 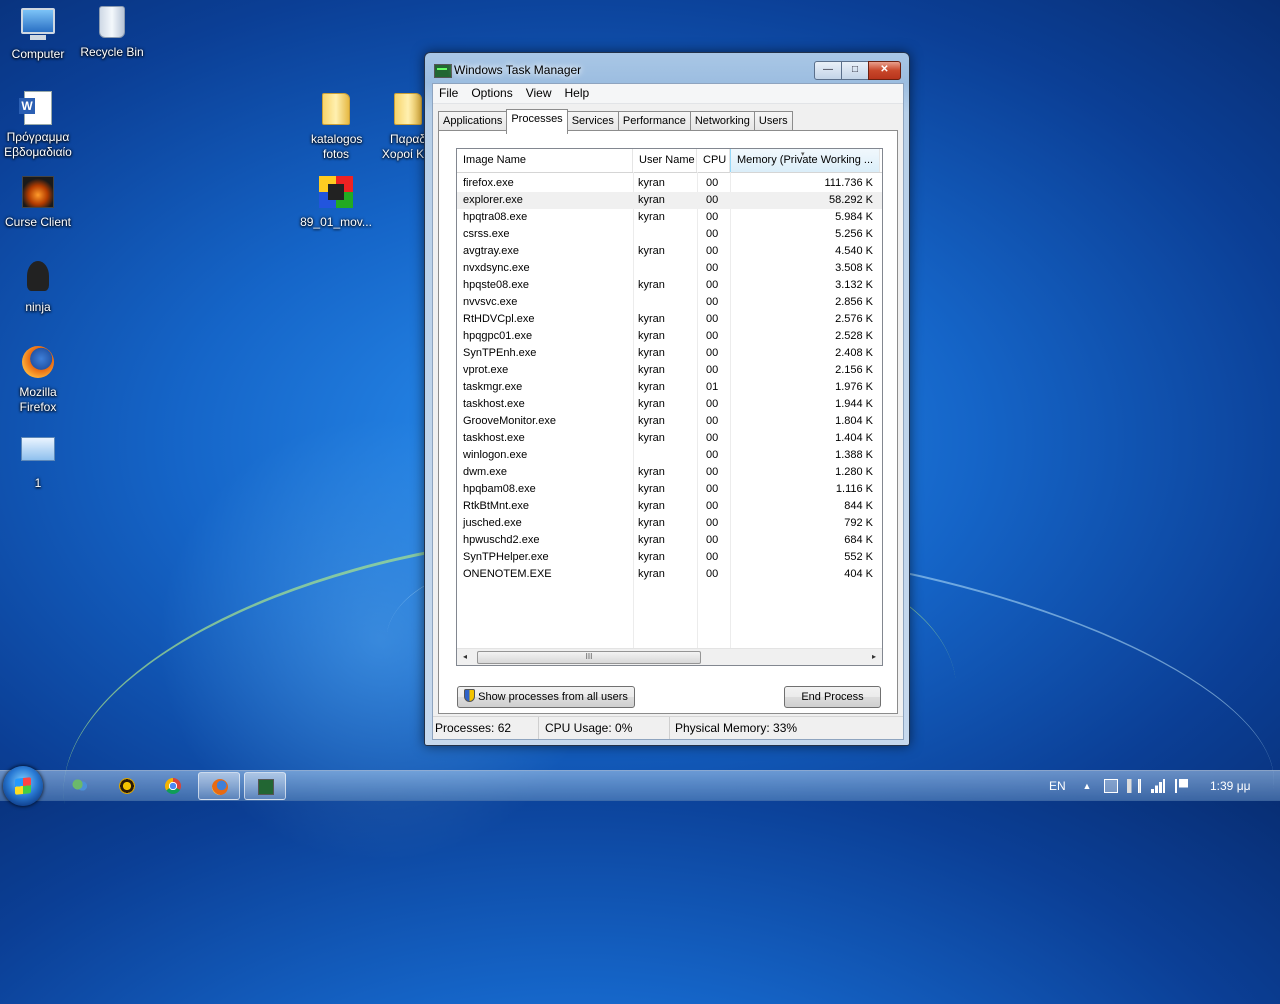 What do you see at coordinates (828, 70) in the screenshot?
I see `minimize-button: —` at bounding box center [828, 70].